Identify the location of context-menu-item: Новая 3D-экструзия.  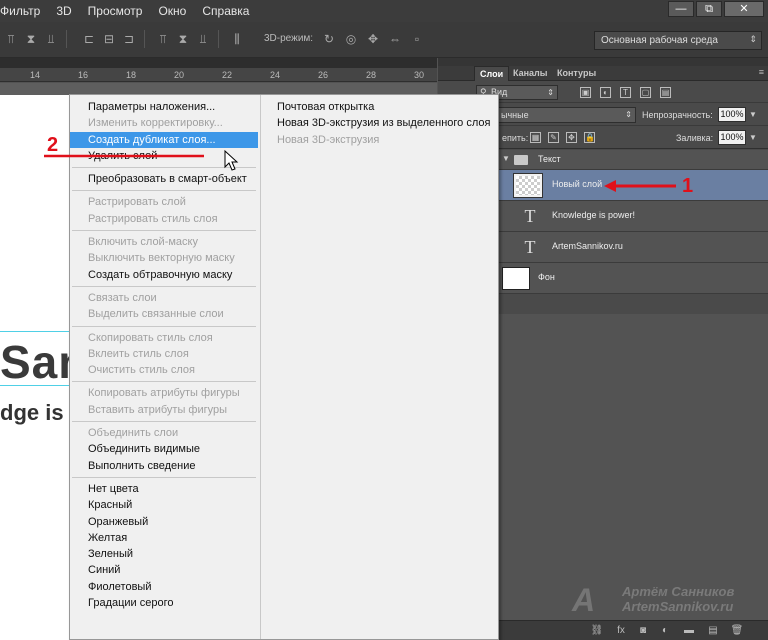
(328, 139).